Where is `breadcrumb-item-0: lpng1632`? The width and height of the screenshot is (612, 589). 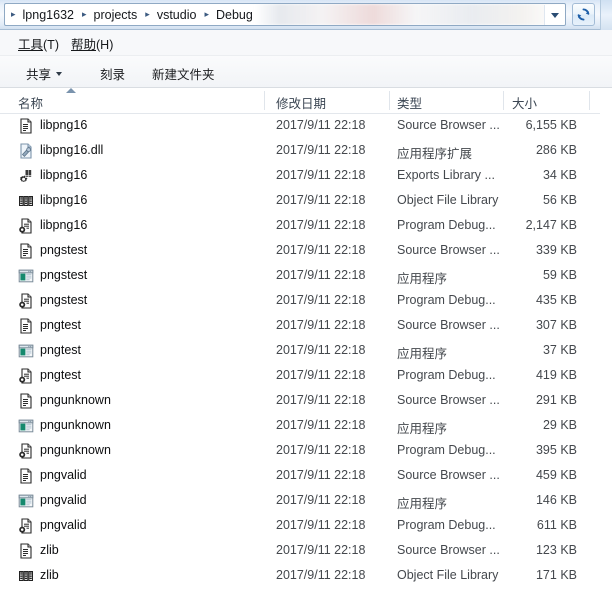
breadcrumb-item-0: lpng1632 is located at coordinates (48, 15).